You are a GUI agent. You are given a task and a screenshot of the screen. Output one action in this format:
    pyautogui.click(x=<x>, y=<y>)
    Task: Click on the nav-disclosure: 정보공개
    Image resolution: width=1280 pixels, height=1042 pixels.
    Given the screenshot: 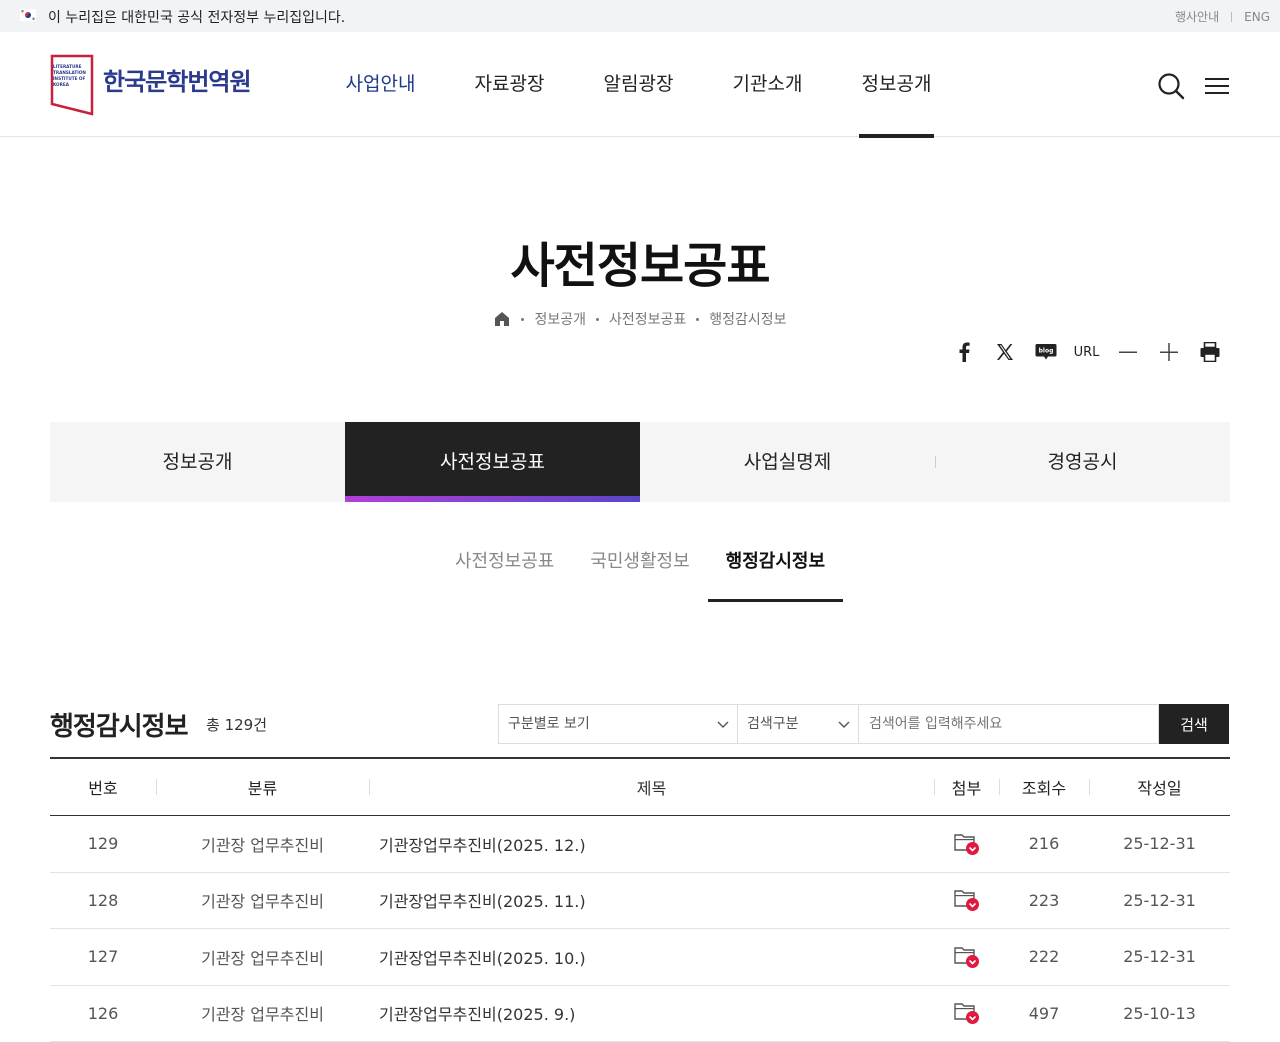 What is the action you would take?
    pyautogui.click(x=896, y=84)
    